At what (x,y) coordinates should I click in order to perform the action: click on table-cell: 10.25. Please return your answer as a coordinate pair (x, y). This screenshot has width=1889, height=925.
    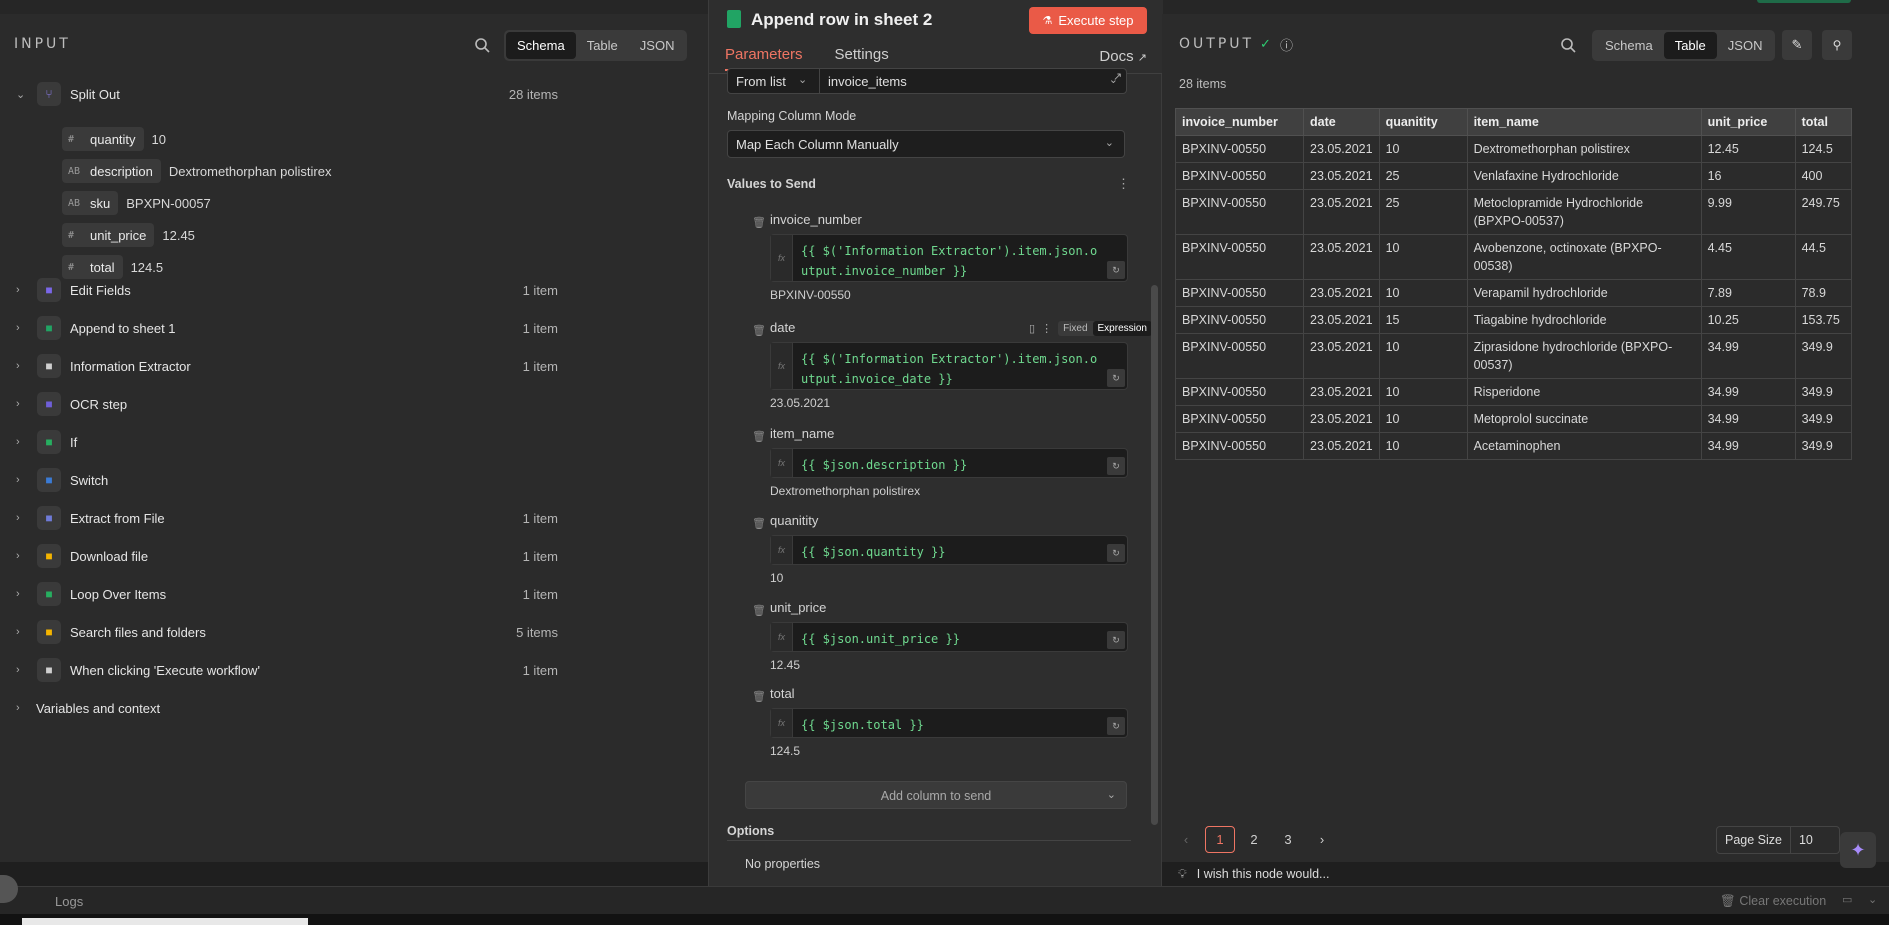
    Looking at the image, I should click on (1748, 320).